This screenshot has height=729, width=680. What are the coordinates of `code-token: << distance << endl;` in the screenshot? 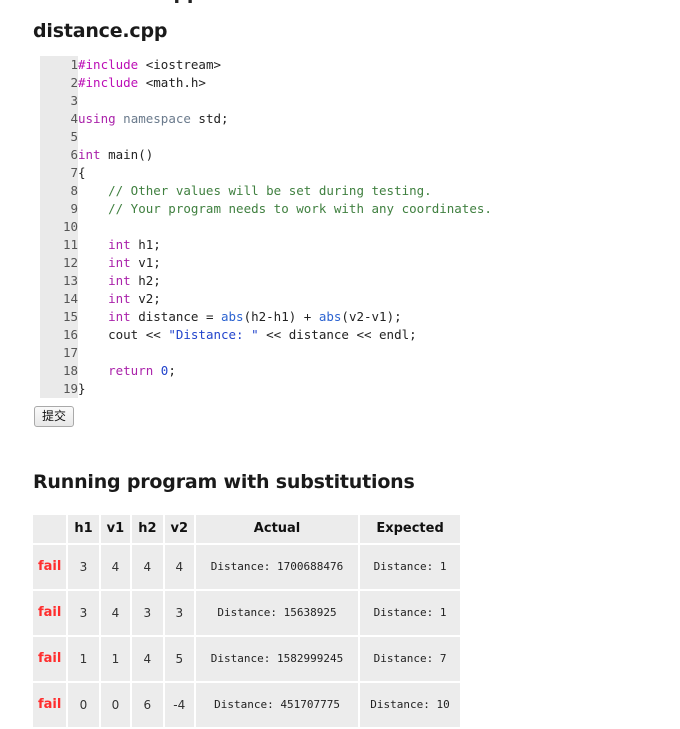 It's located at (337, 334).